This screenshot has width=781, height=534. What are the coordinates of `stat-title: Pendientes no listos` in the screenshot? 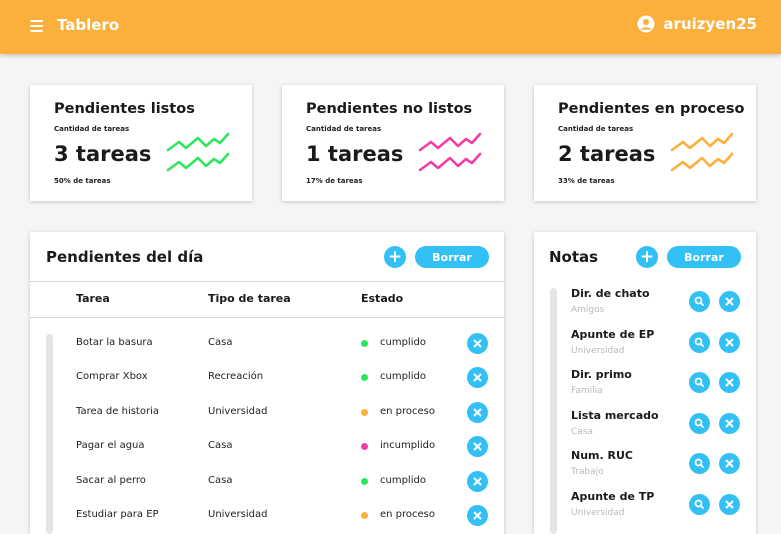 It's located at (389, 109).